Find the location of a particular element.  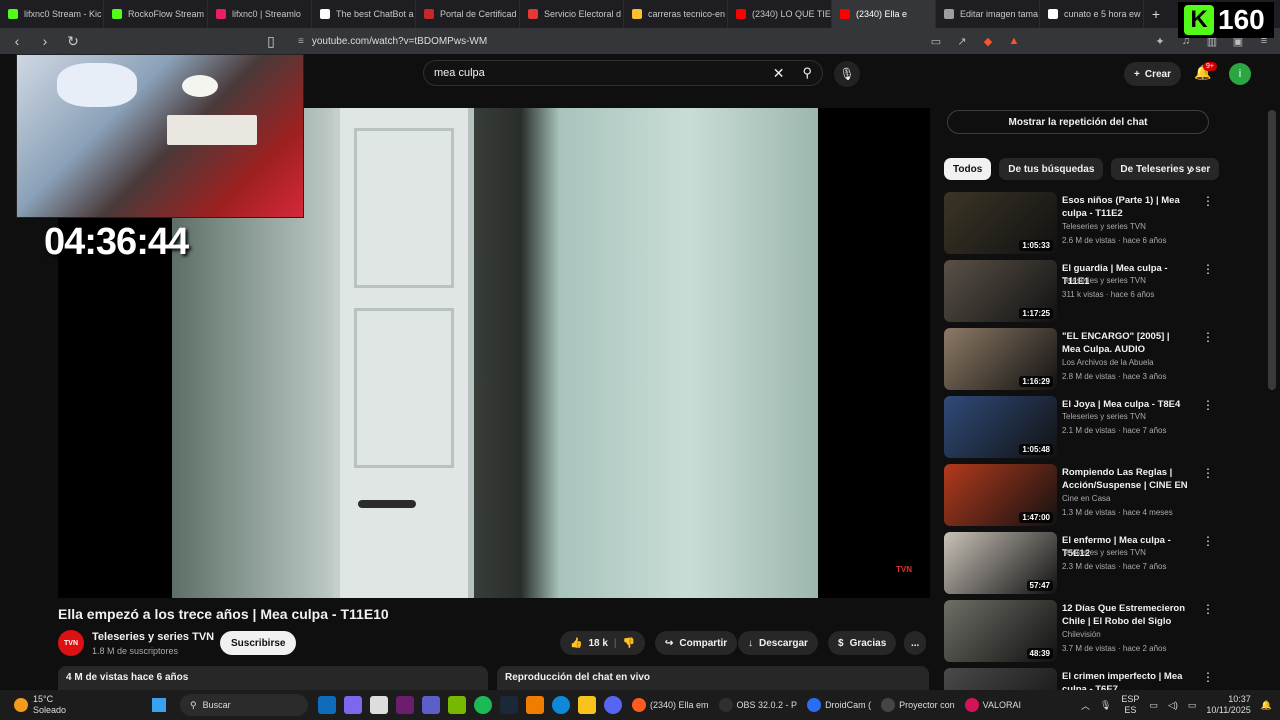

site-info-icon: ≡ is located at coordinates (301, 41).